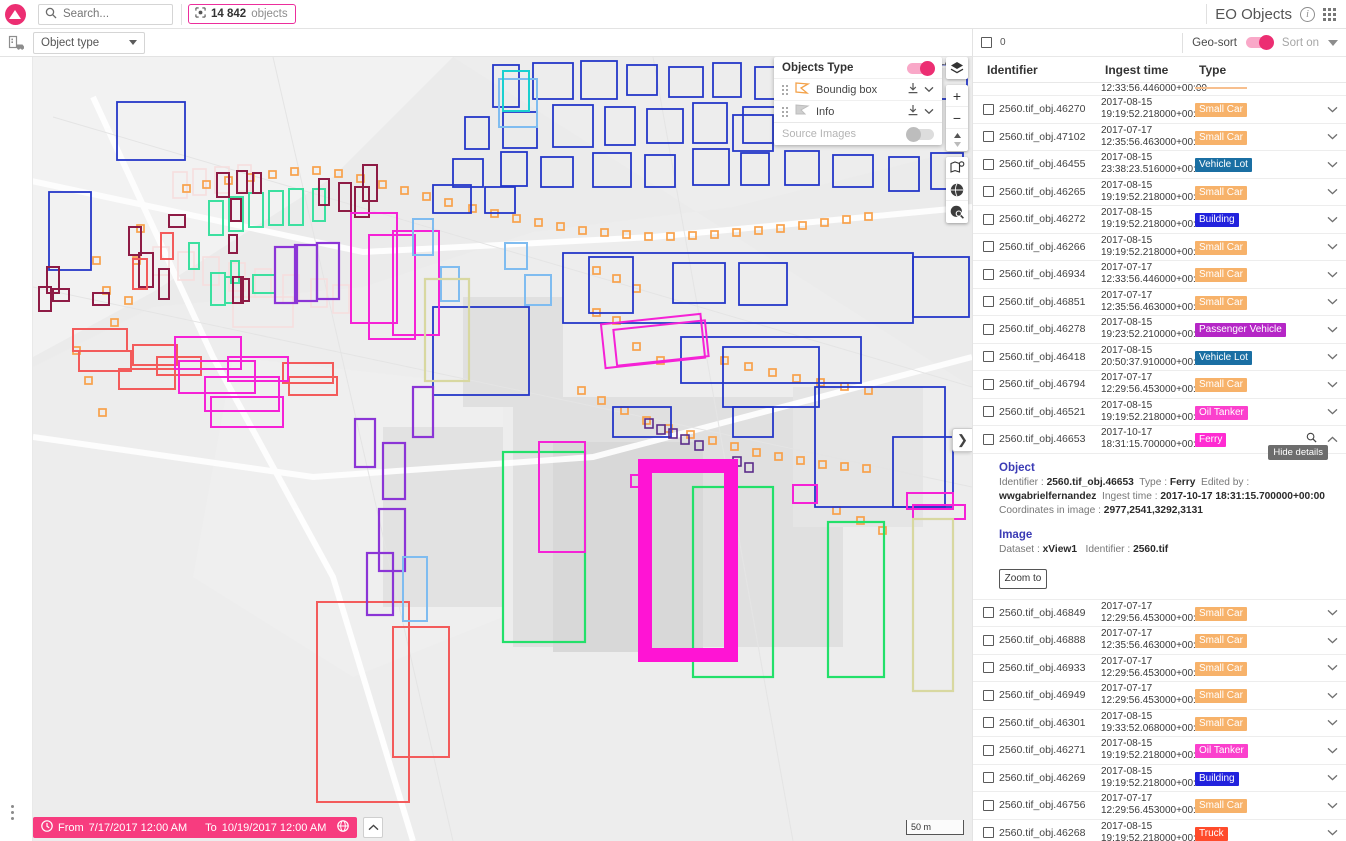  What do you see at coordinates (1259, 42) in the screenshot?
I see `geo-sort-toggle` at bounding box center [1259, 42].